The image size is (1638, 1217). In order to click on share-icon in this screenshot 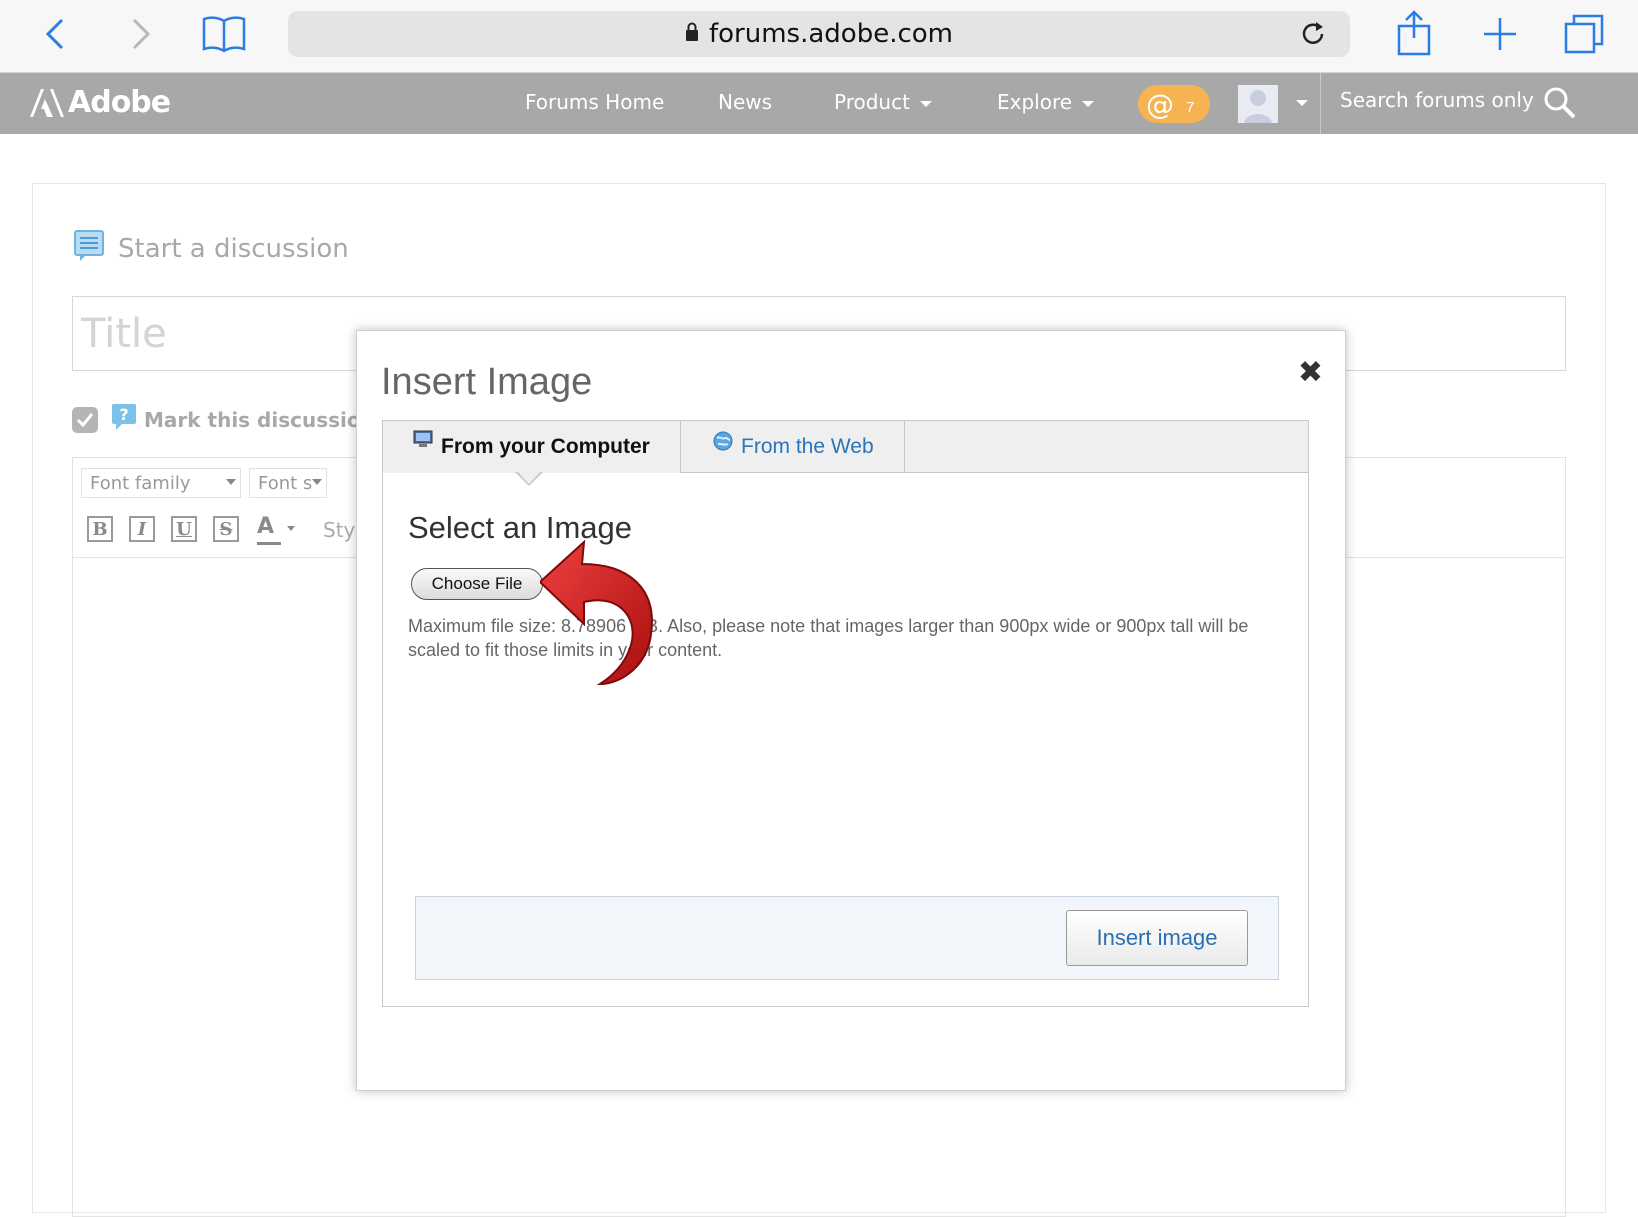, I will do `click(1414, 33)`.